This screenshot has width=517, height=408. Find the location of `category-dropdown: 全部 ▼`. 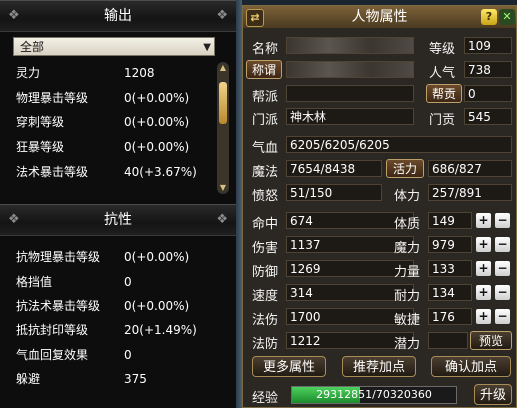

category-dropdown: 全部 ▼ is located at coordinates (114, 46).